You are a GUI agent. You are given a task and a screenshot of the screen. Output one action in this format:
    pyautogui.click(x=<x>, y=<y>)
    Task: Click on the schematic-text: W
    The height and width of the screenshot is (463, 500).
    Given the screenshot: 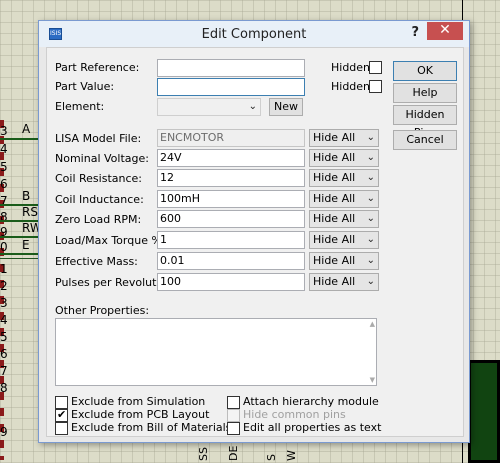 What is the action you would take?
    pyautogui.click(x=291, y=455)
    